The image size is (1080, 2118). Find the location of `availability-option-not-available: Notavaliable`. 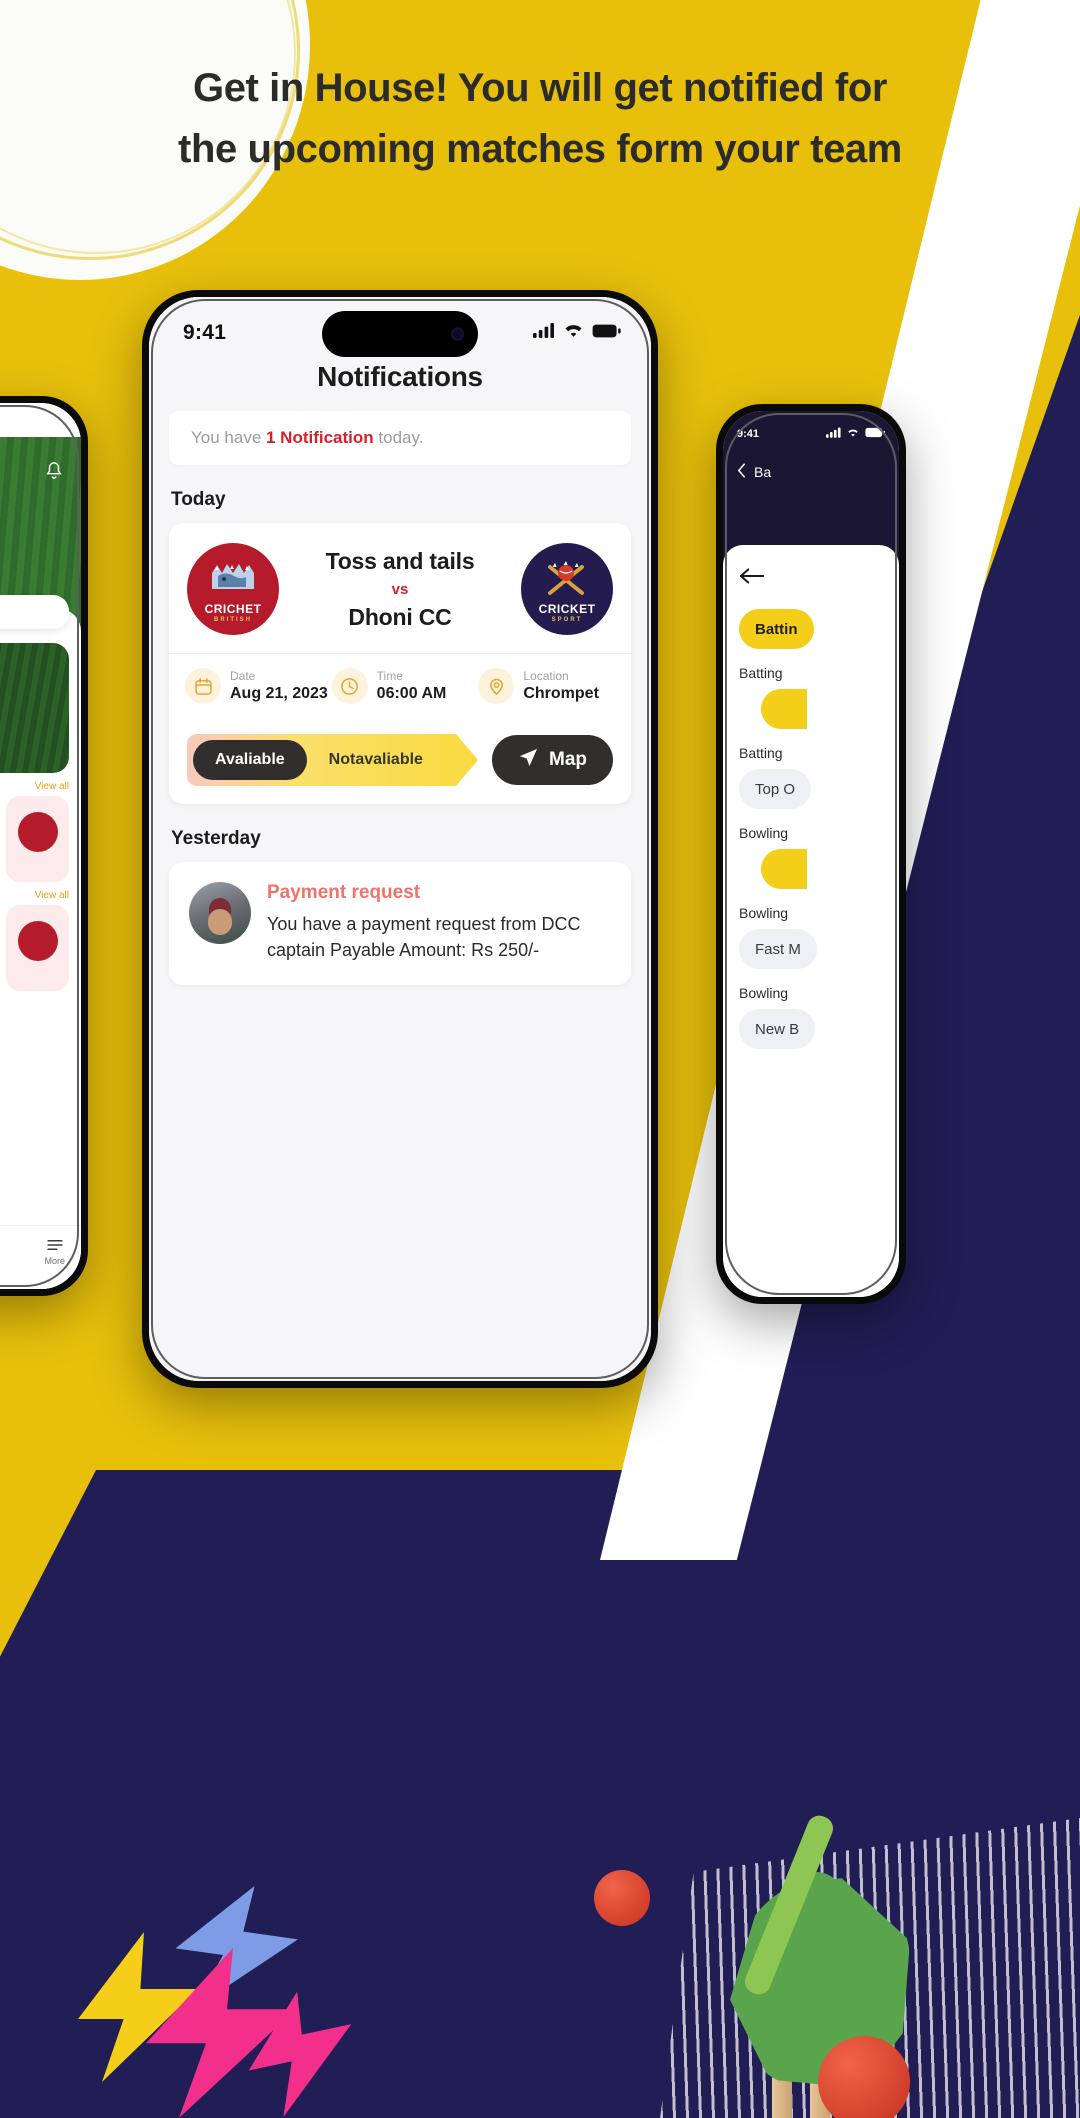

availability-option-not-available: Notavaliable is located at coordinates (376, 760).